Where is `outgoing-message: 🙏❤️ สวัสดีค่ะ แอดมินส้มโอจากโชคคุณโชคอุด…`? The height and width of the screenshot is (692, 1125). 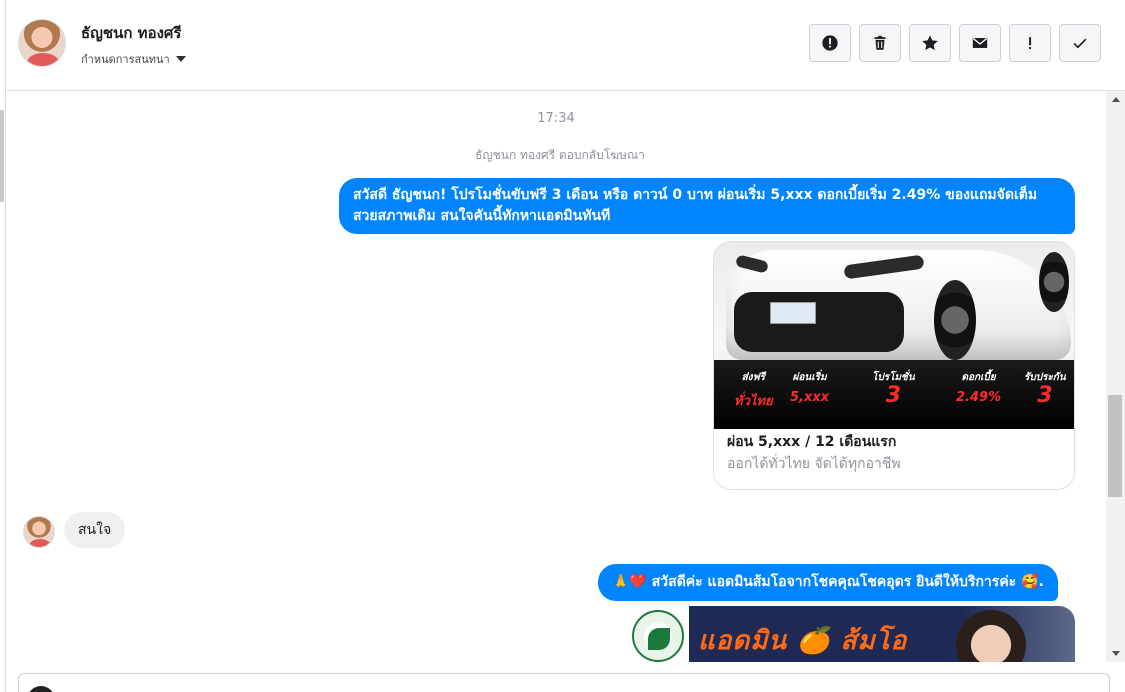
outgoing-message: 🙏❤️ สวัสดีค่ะ แอดมินส้มโอจากโชคคุณโชคอุด… is located at coordinates (828, 582).